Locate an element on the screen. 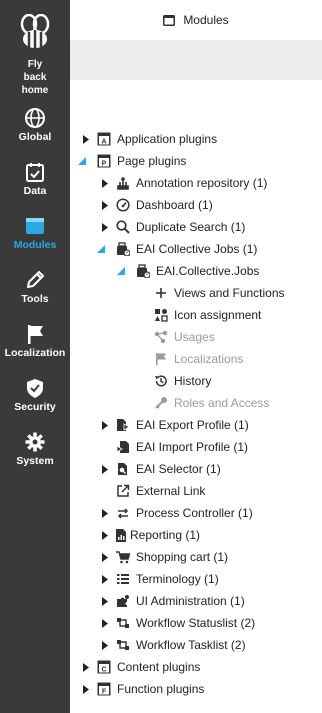 Image resolution: width=322 pixels, height=713 pixels. nav-security: Security is located at coordinates (35, 395).